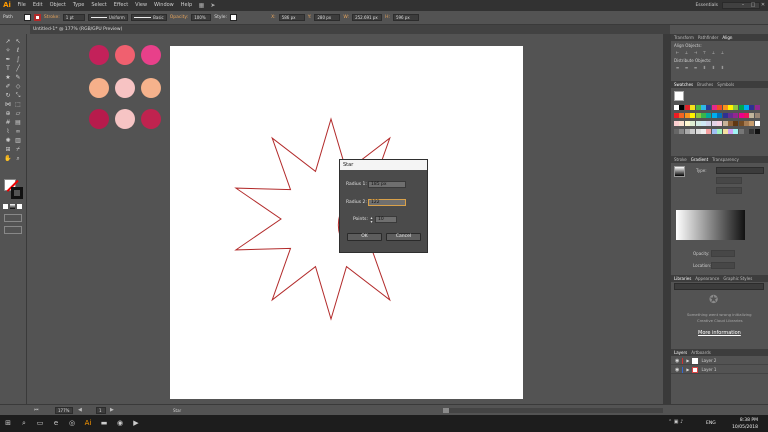 This screenshot has width=768, height=432. What do you see at coordinates (18, 41) in the screenshot?
I see `direct-selection-tool-icon: ↖` at bounding box center [18, 41].